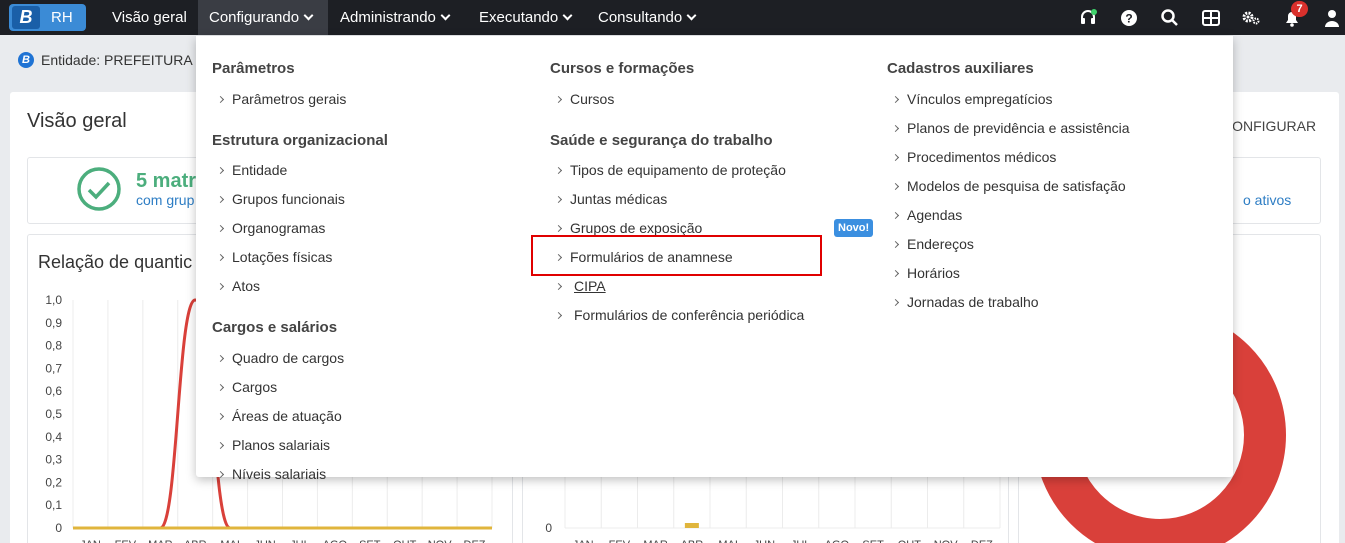 This screenshot has height=543, width=1345. What do you see at coordinates (925, 273) in the screenshot?
I see `menu-item-horarios: Horários` at bounding box center [925, 273].